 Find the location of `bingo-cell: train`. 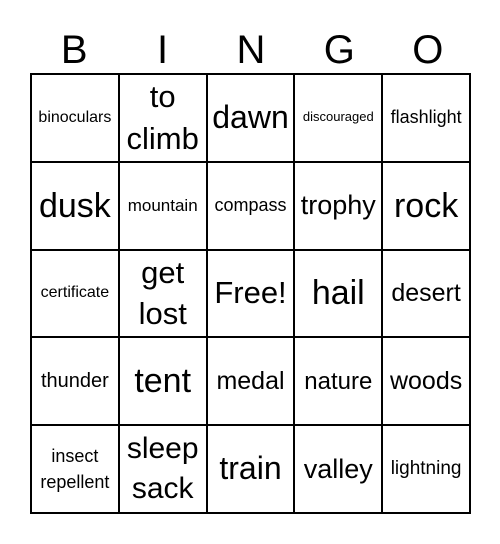

bingo-cell: train is located at coordinates (250, 469).